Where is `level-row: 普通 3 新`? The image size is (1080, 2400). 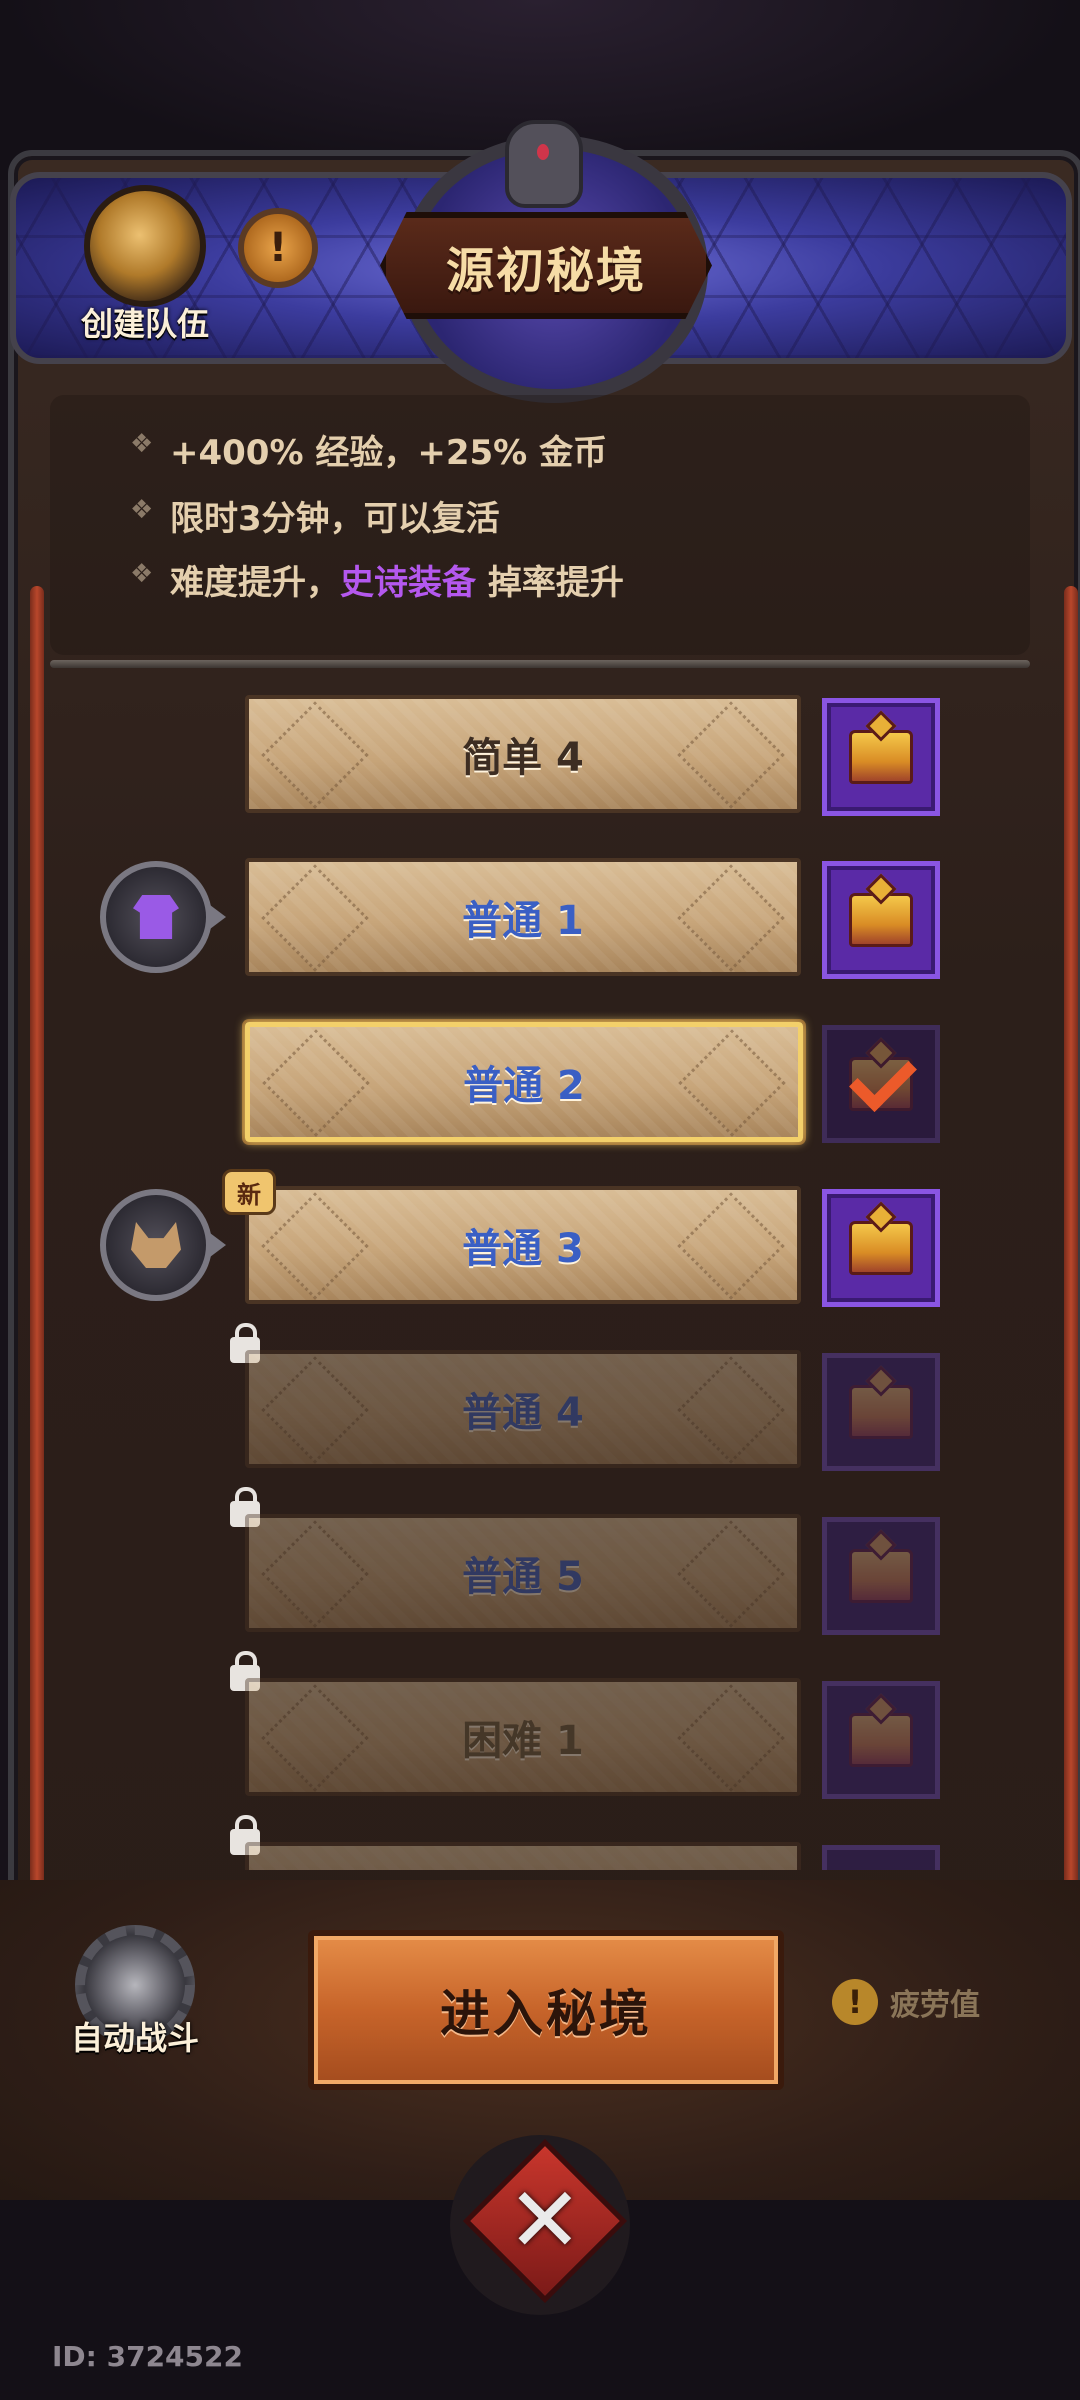 level-row: 普通 3 新 is located at coordinates (540, 1238).